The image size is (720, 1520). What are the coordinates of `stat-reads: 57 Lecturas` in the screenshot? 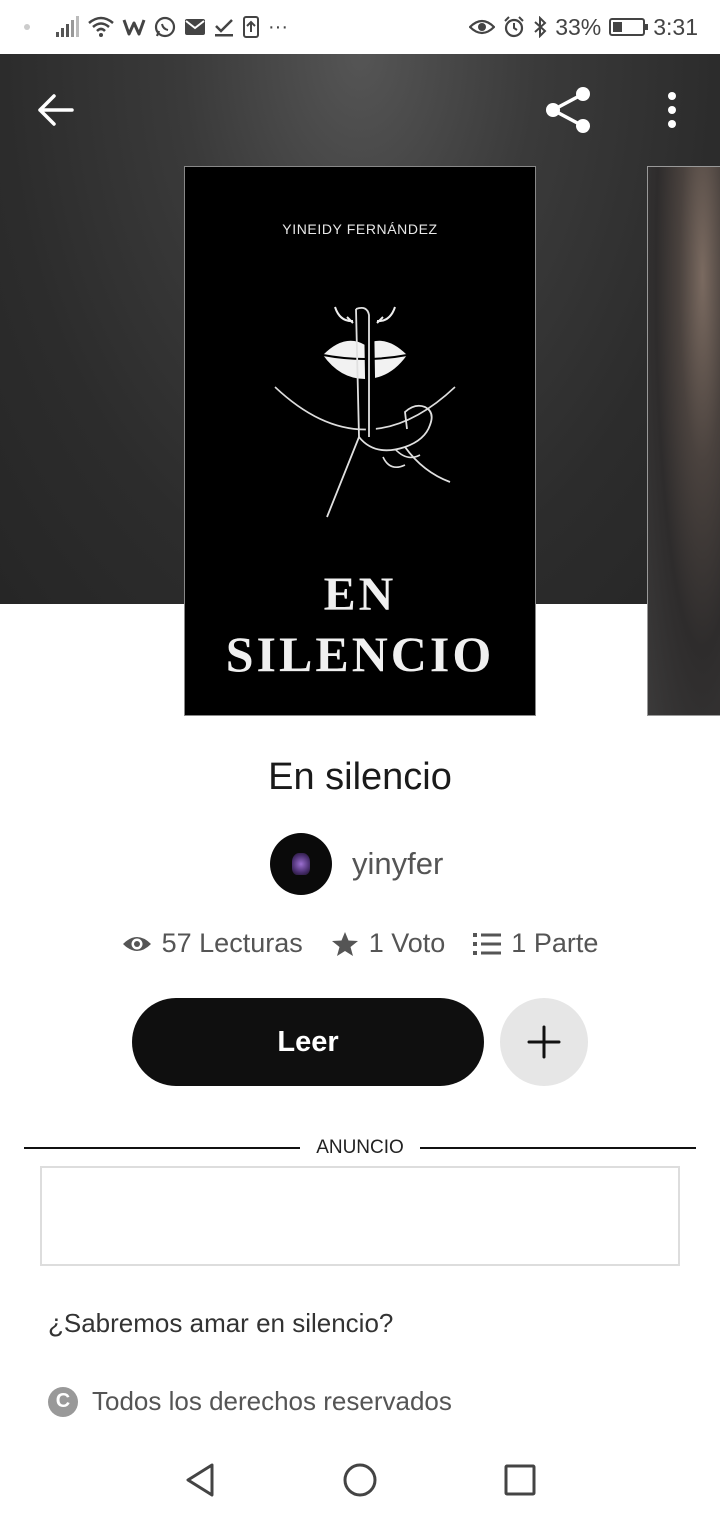 It's located at (212, 943).